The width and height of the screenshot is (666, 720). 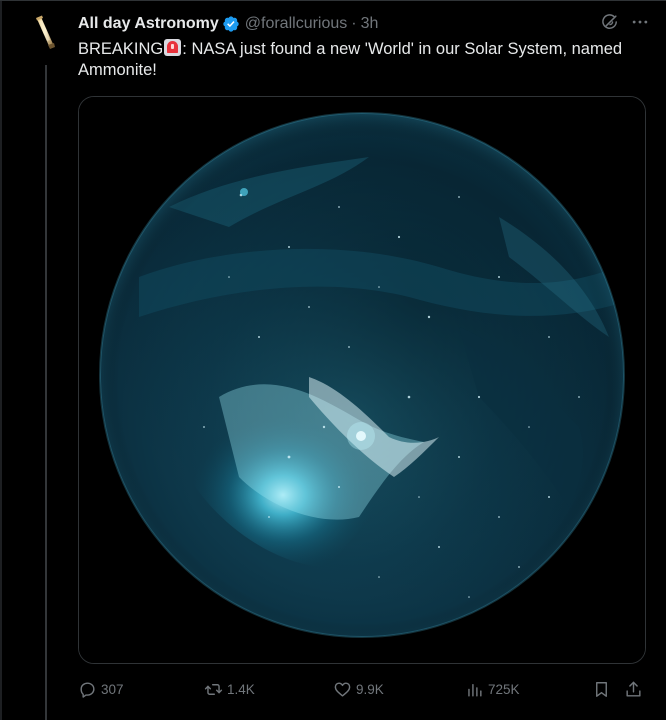 I want to click on like-count: 9.9K, so click(x=370, y=689).